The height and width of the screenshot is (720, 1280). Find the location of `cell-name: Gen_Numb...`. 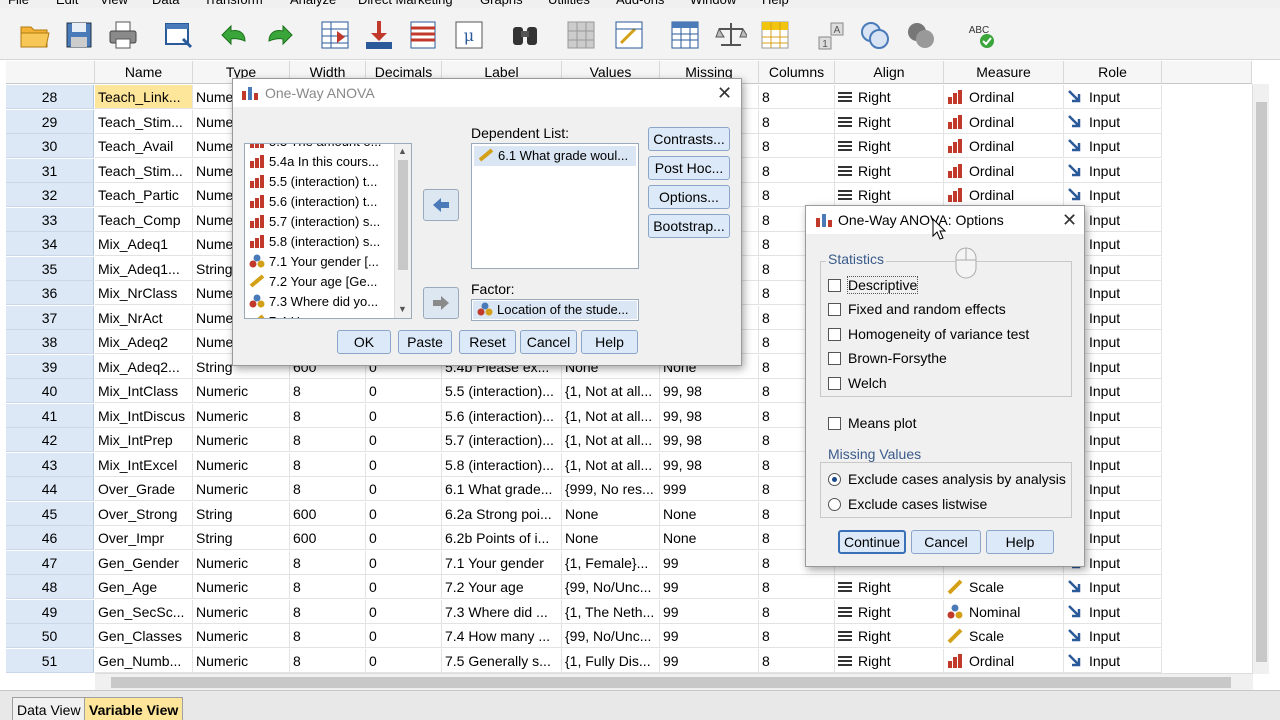

cell-name: Gen_Numb... is located at coordinates (144, 660).